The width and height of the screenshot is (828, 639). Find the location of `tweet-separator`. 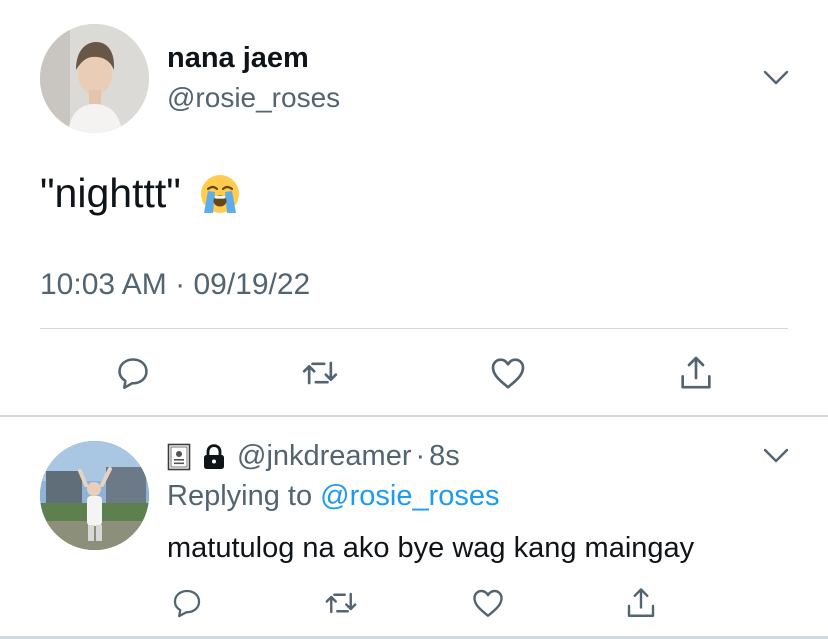

tweet-separator is located at coordinates (414, 416).